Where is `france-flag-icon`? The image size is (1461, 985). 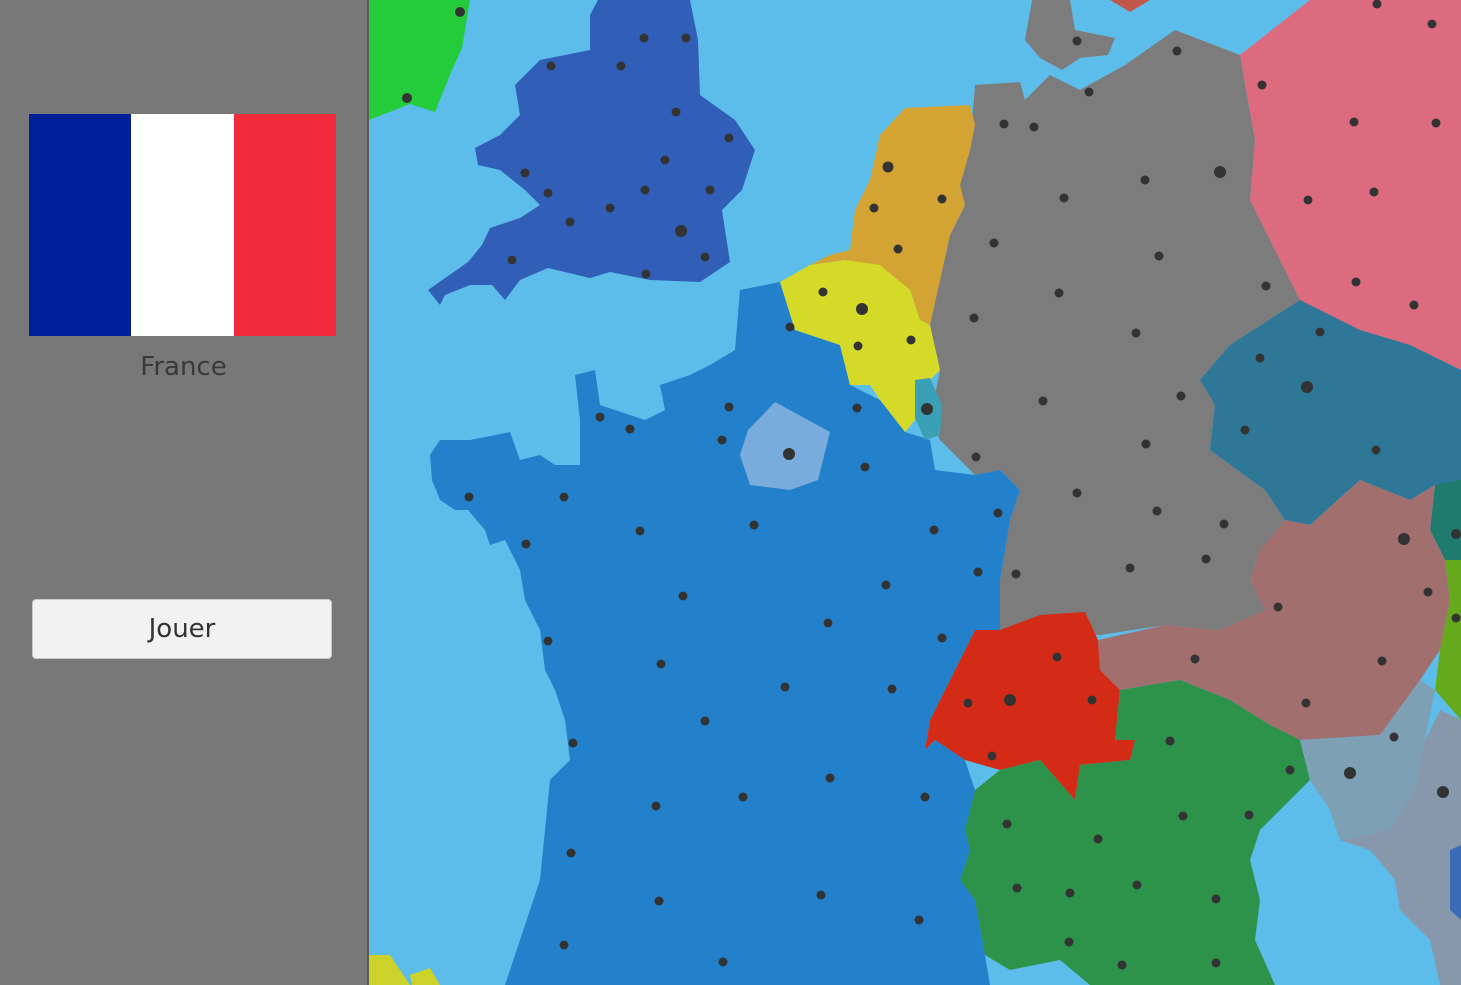 france-flag-icon is located at coordinates (182, 225).